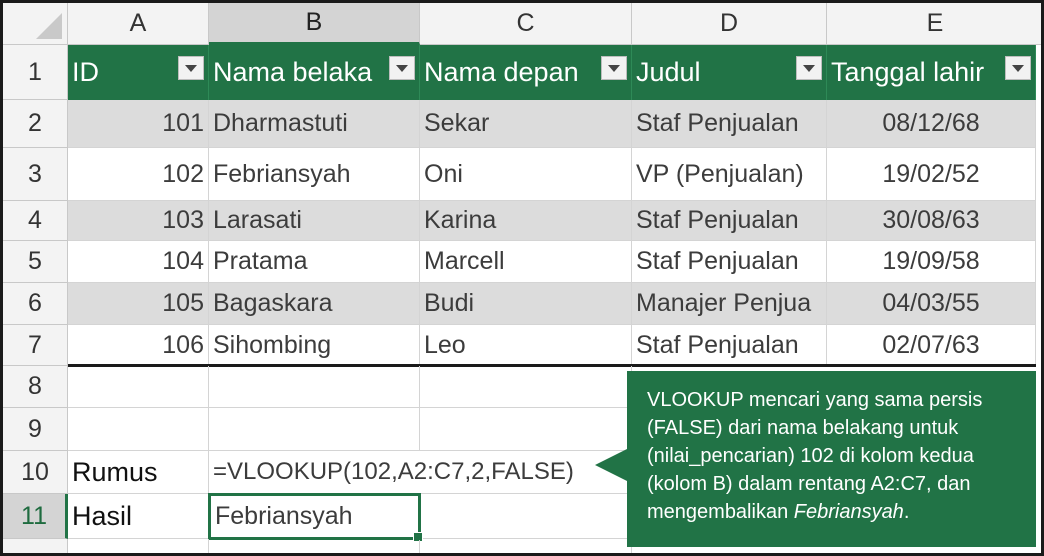 The width and height of the screenshot is (1044, 556). What do you see at coordinates (293, 72) in the screenshot?
I see `table-header-label: Nama belaka` at bounding box center [293, 72].